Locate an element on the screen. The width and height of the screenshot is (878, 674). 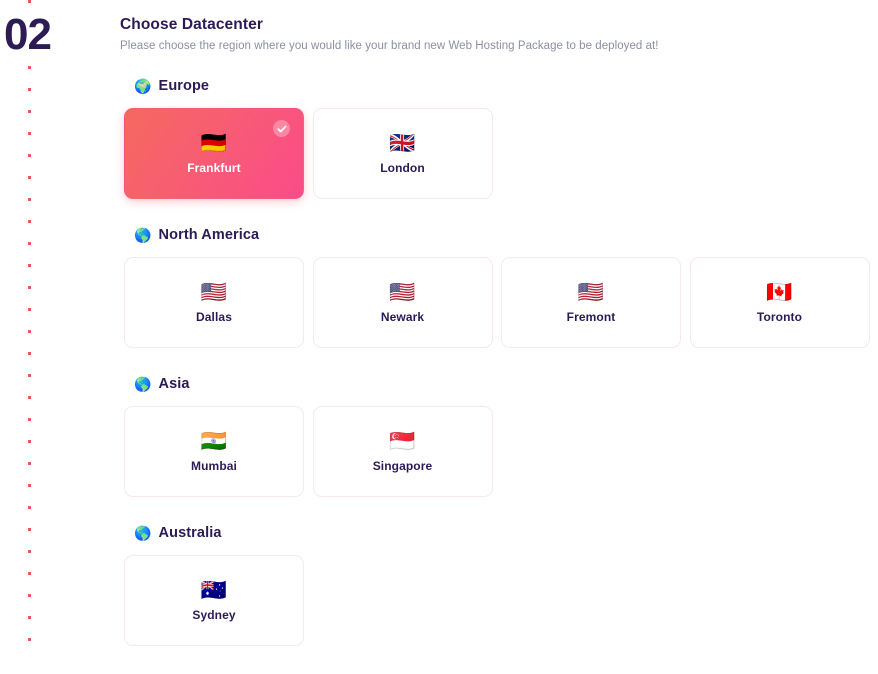
flag-india-icon: 🇮🇳 is located at coordinates (214, 441).